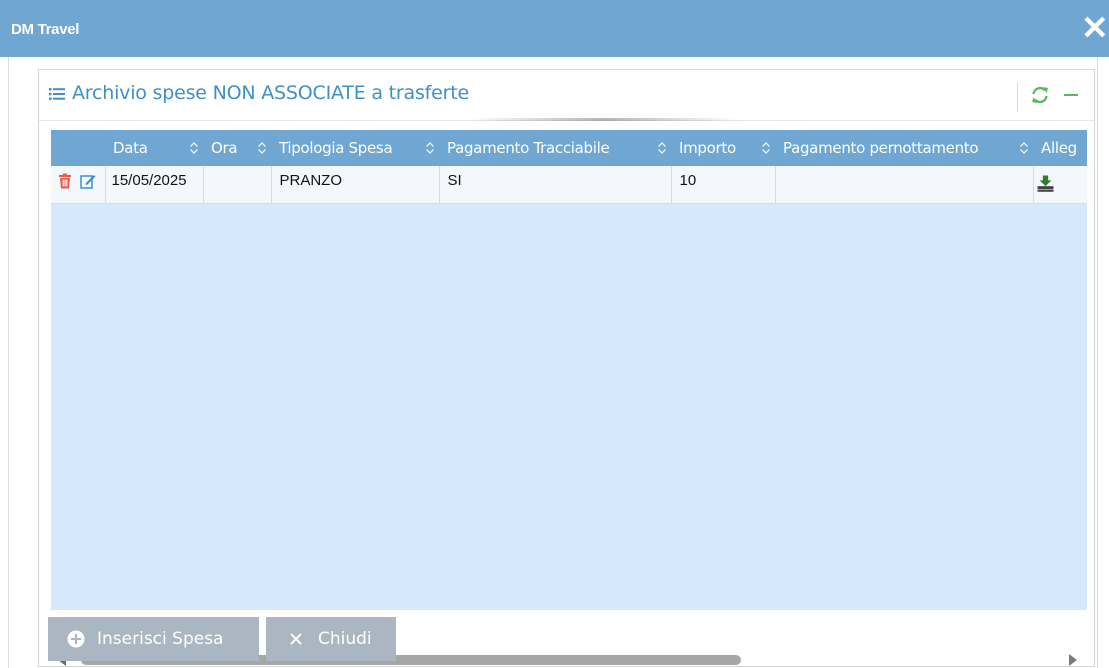 This screenshot has width=1109, height=668. Describe the element at coordinates (904, 185) in the screenshot. I see `cell-pernottamento` at that location.